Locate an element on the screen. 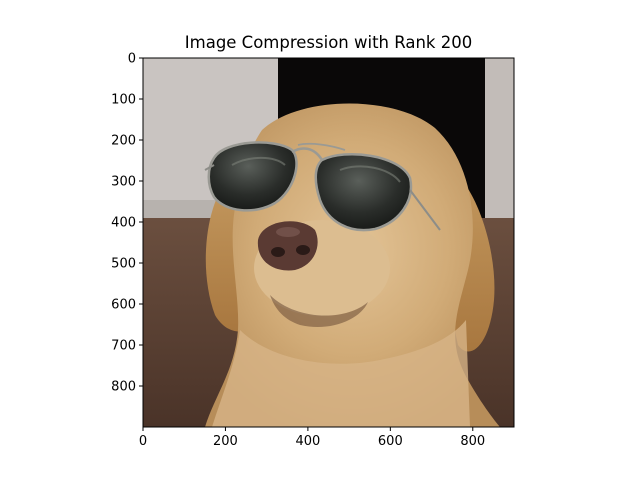  y-tick-label: 100 is located at coordinates (123, 100).